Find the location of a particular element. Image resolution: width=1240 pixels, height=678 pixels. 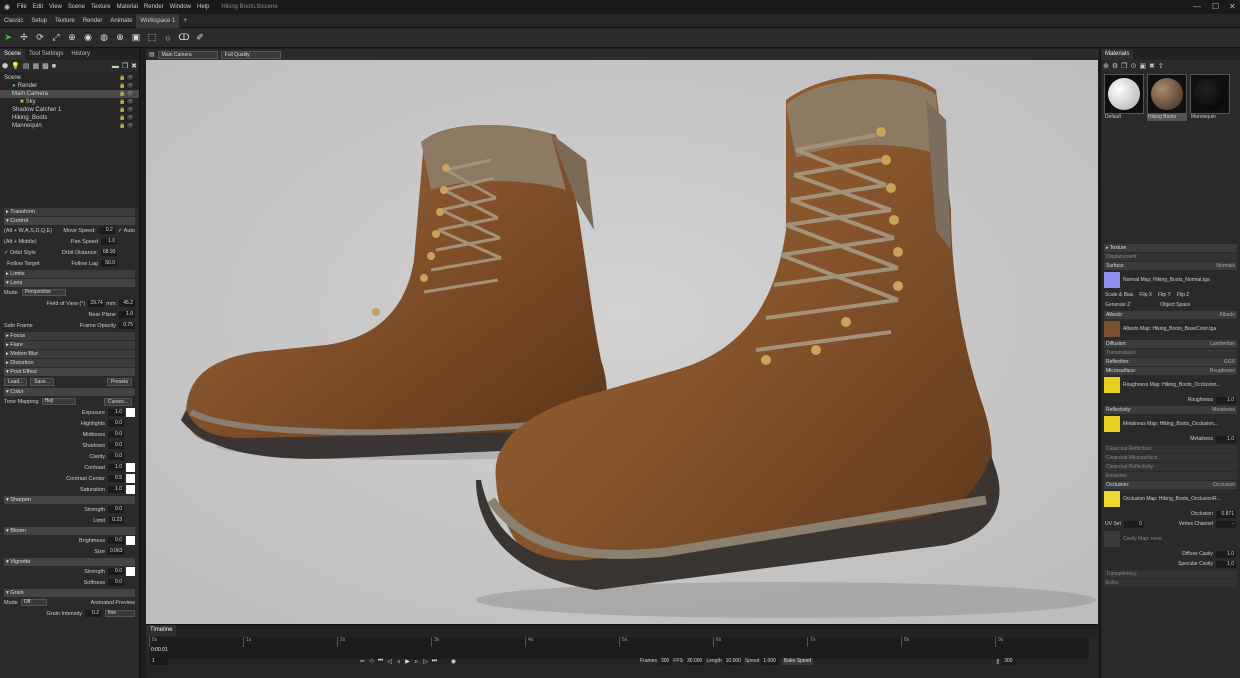

menu-help: Help is located at coordinates (203, 7).